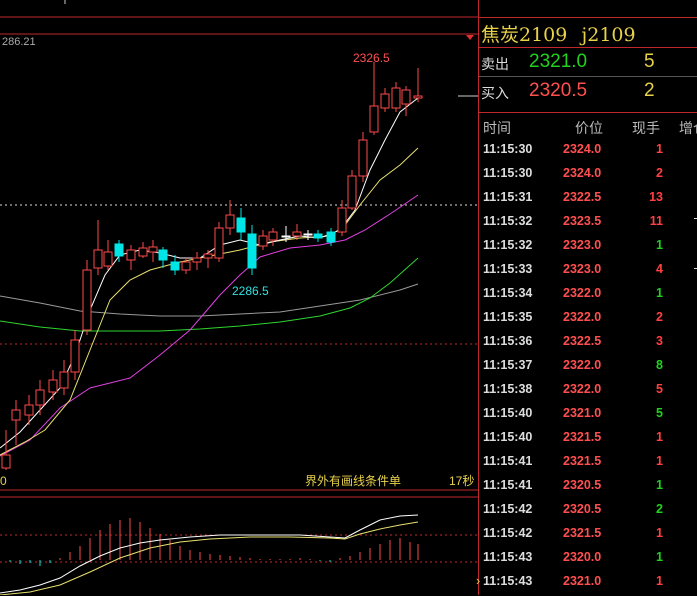 The width and height of the screenshot is (697, 596). I want to click on tick-time: 11:15:31, so click(508, 197).